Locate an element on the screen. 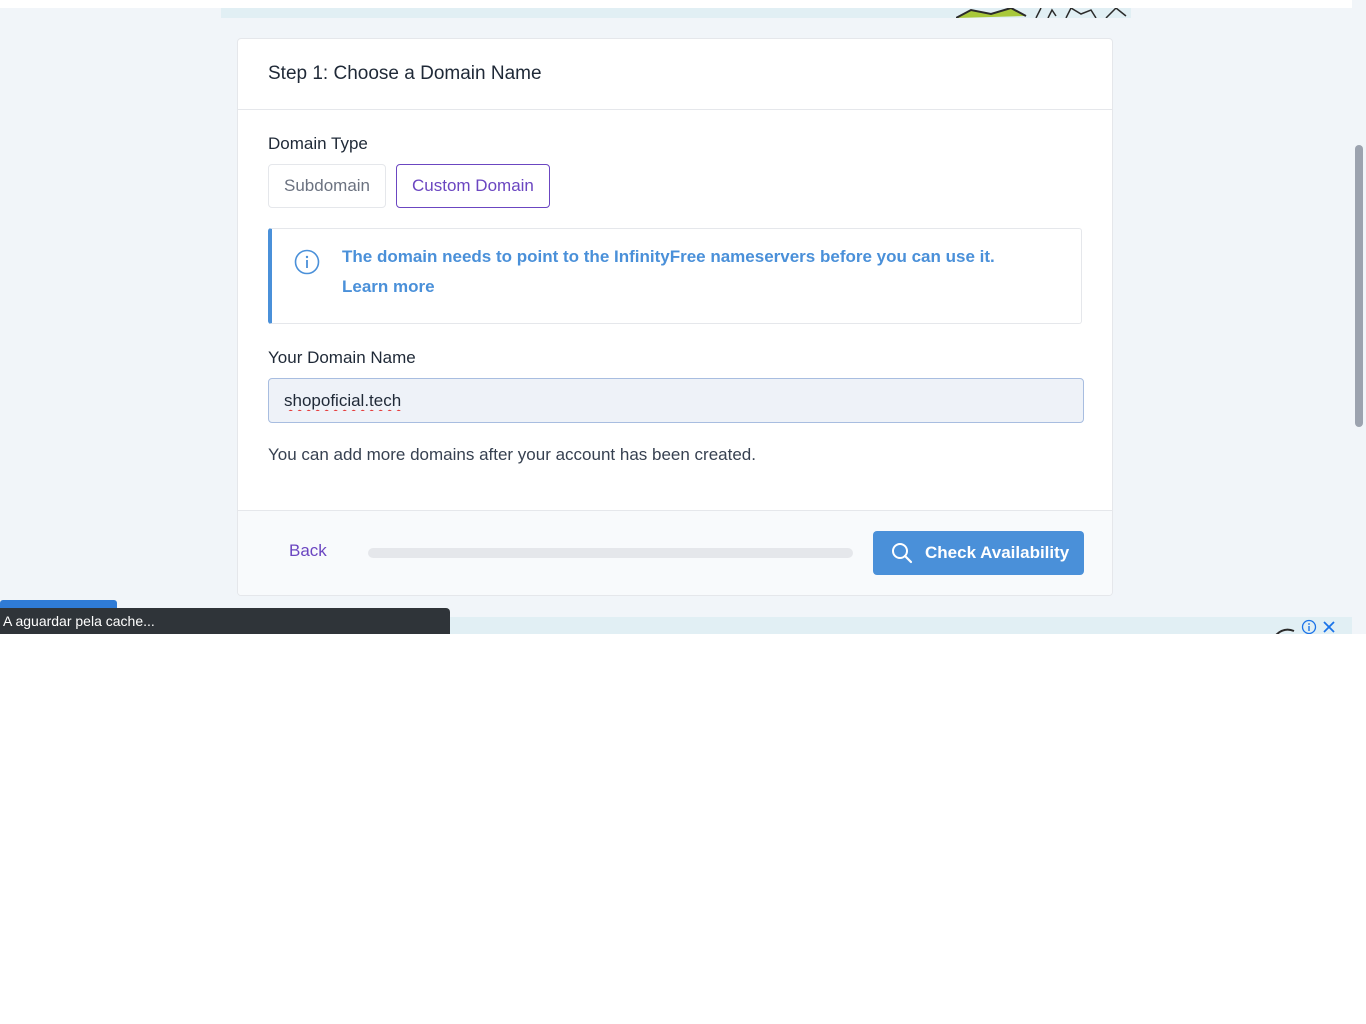 The width and height of the screenshot is (1366, 1024). card-header: Step 1: Choose a Domain Name is located at coordinates (675, 74).